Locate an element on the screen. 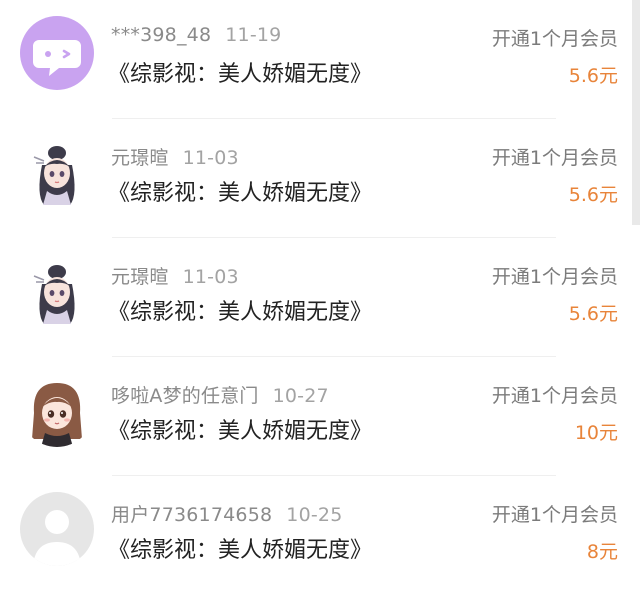  username: 哆啦A梦的任意门 is located at coordinates (185, 396).